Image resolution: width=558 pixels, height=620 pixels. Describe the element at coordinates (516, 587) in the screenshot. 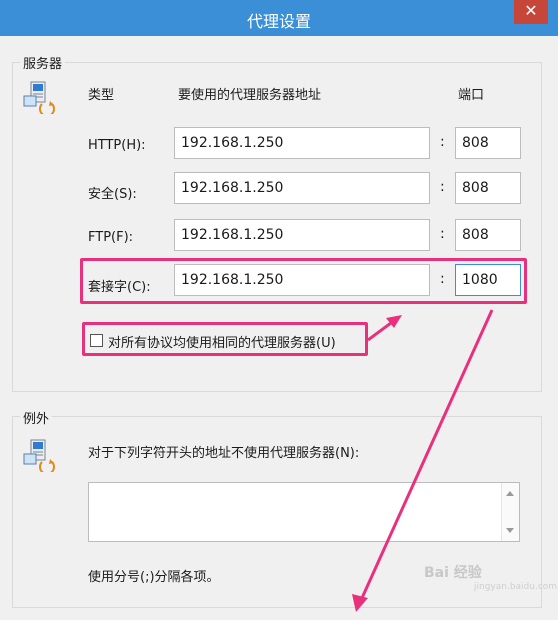

I see `watermark-subtext: jingyan.baidu.com` at that location.